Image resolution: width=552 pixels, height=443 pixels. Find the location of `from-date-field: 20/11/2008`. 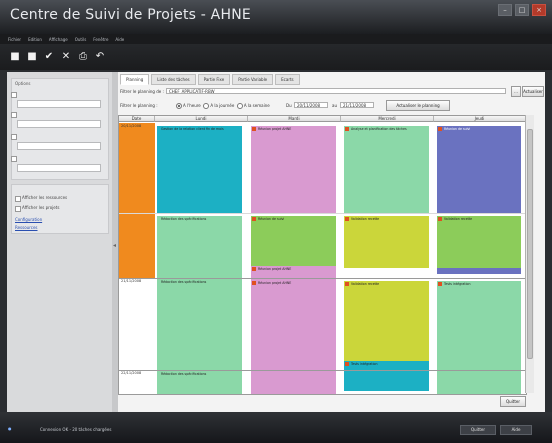

from-date-field: 20/11/2008 is located at coordinates (311, 105).